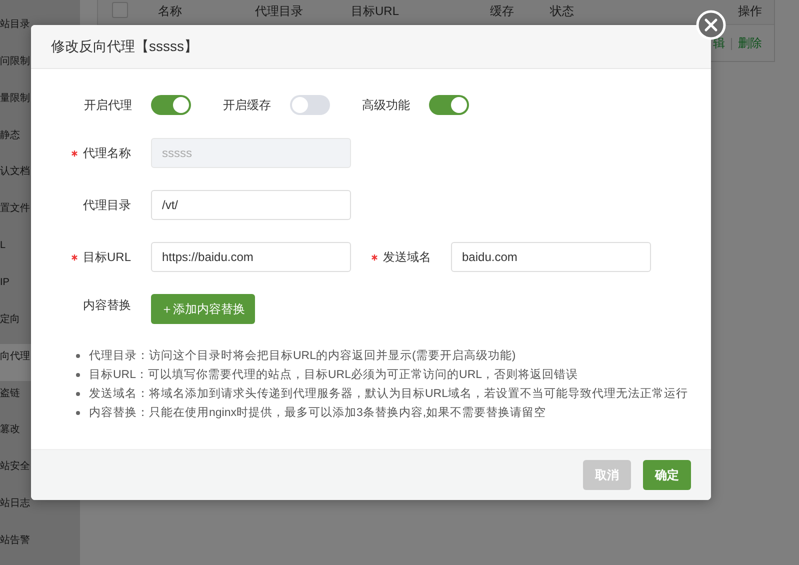  Describe the element at coordinates (124, 47) in the screenshot. I see `dialog-title: 修改反向代理【sssss】` at that location.